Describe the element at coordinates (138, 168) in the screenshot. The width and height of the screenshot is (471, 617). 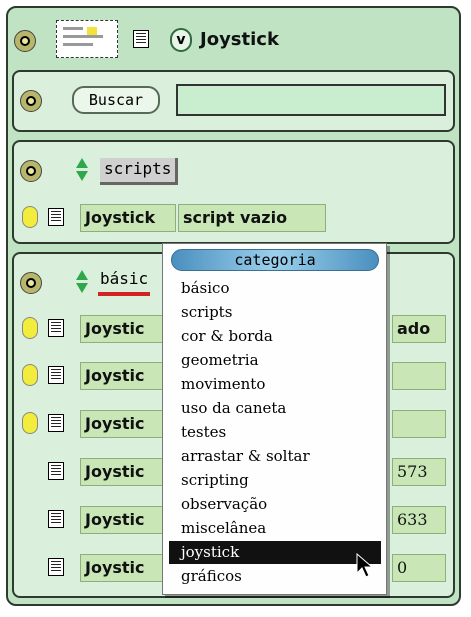
I see `scripts-category-text: scripts` at that location.